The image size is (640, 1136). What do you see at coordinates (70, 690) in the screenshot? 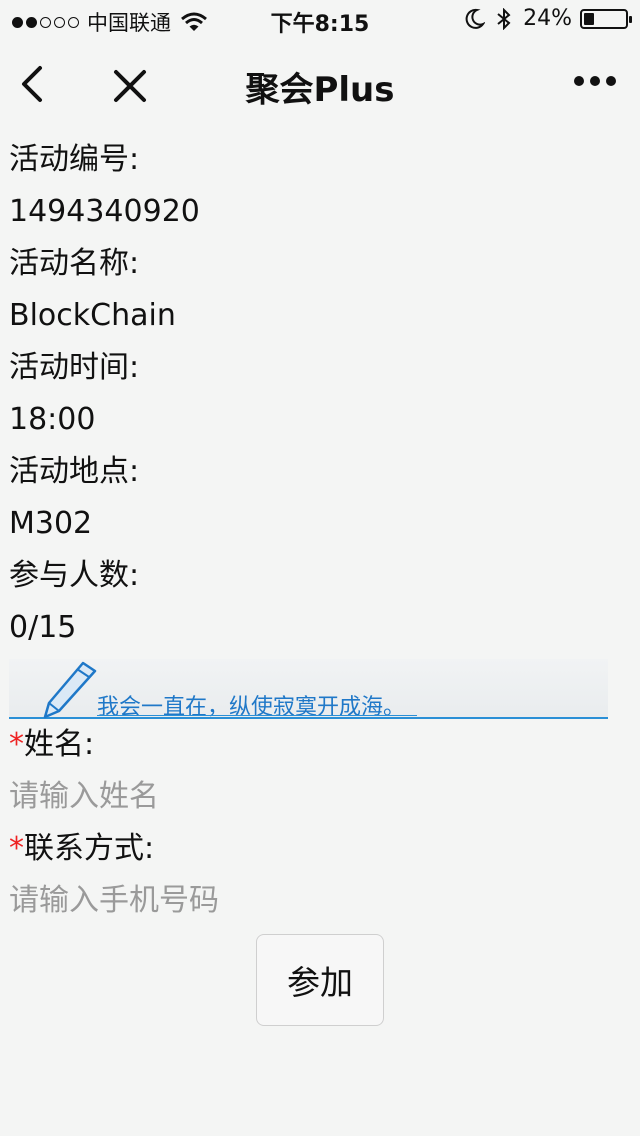
I see `pencil-icon` at bounding box center [70, 690].